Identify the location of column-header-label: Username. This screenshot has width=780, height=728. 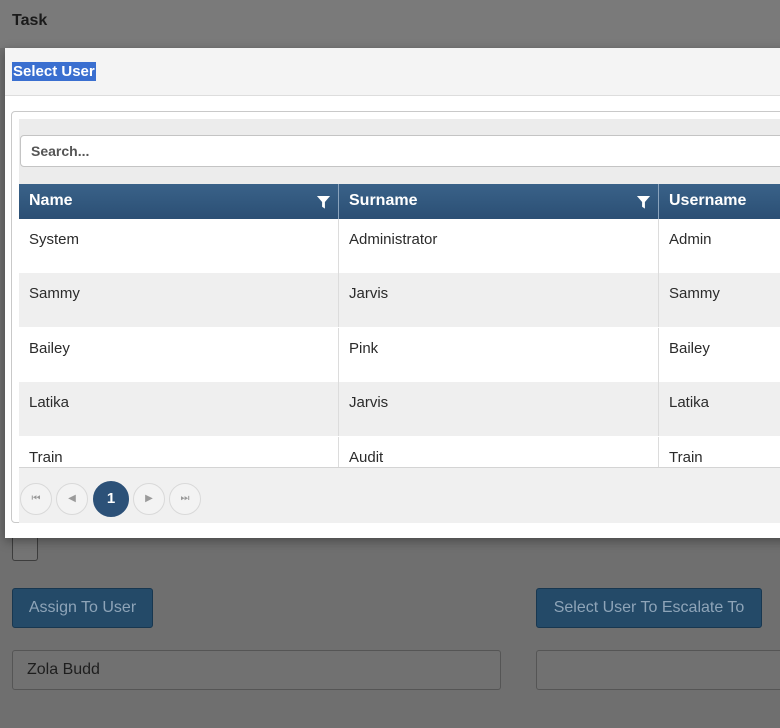
(708, 200).